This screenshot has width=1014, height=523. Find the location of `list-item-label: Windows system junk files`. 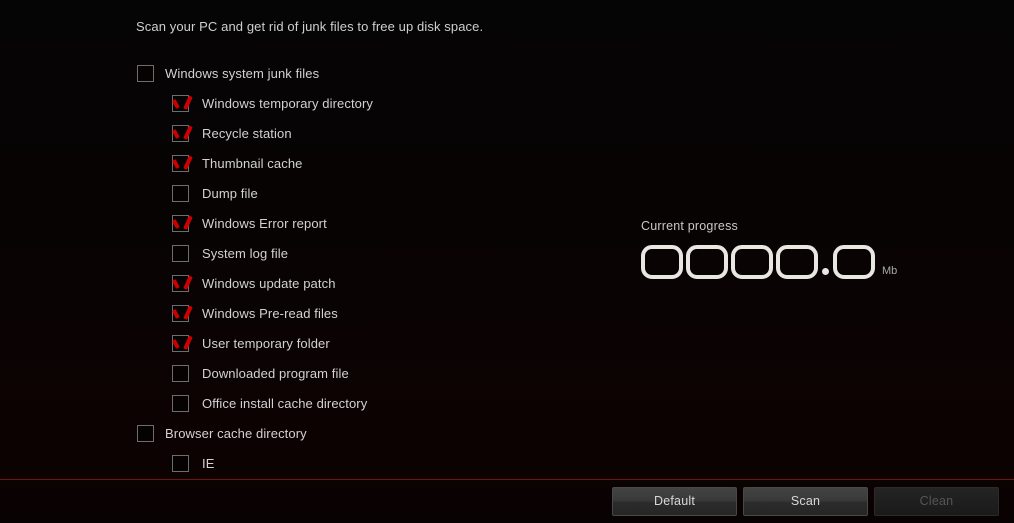

list-item-label: Windows system junk files is located at coordinates (242, 73).